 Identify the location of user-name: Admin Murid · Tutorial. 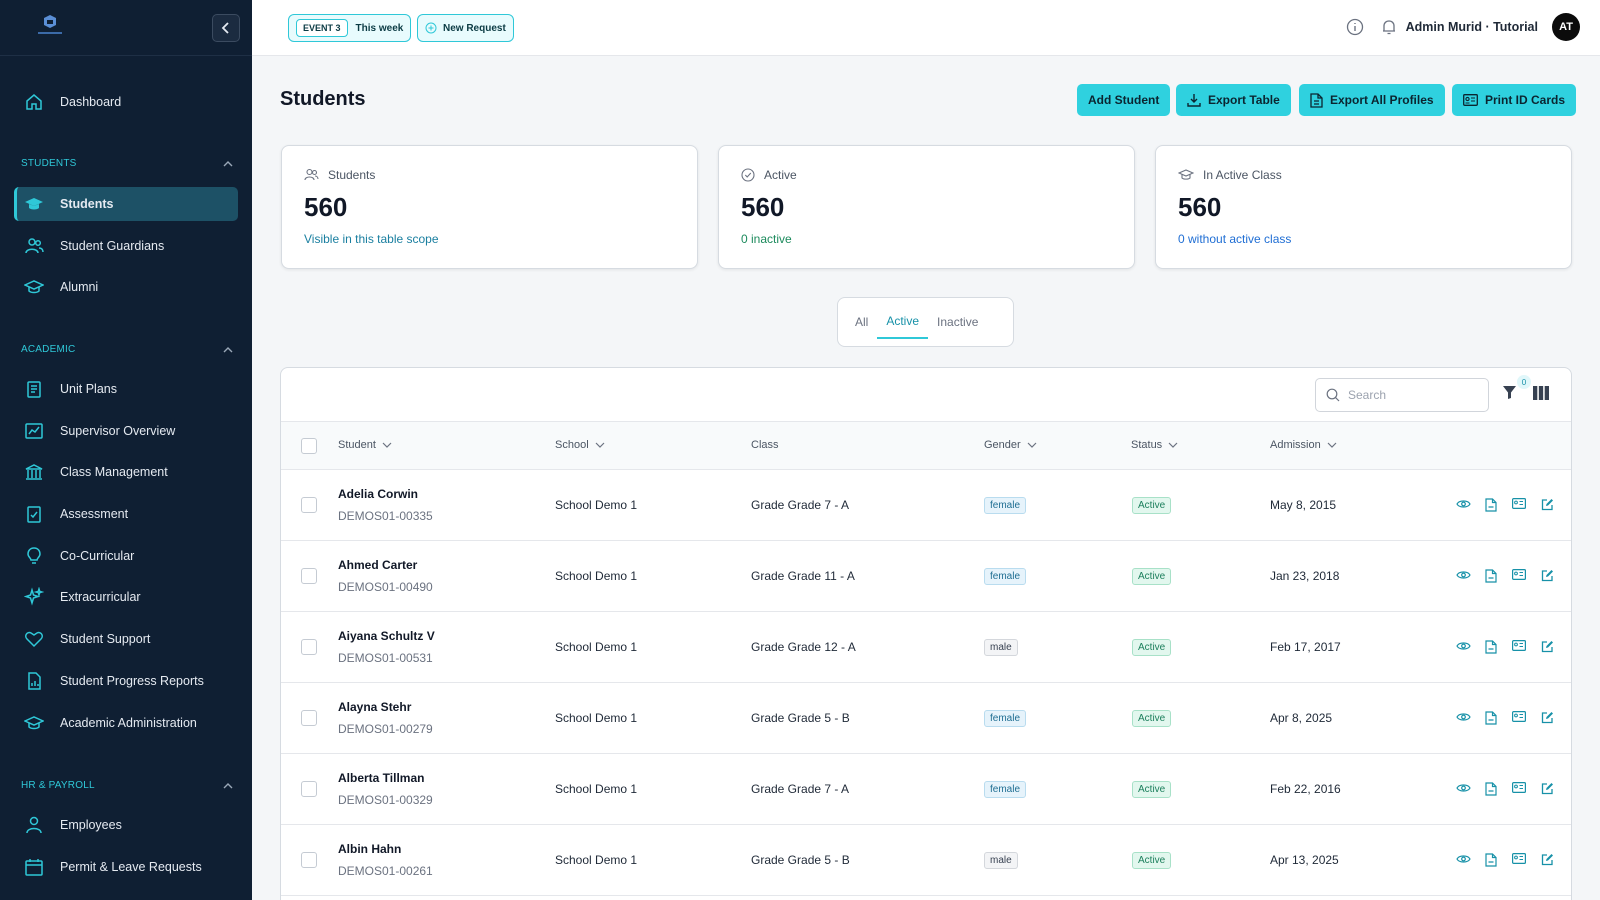
(1472, 27).